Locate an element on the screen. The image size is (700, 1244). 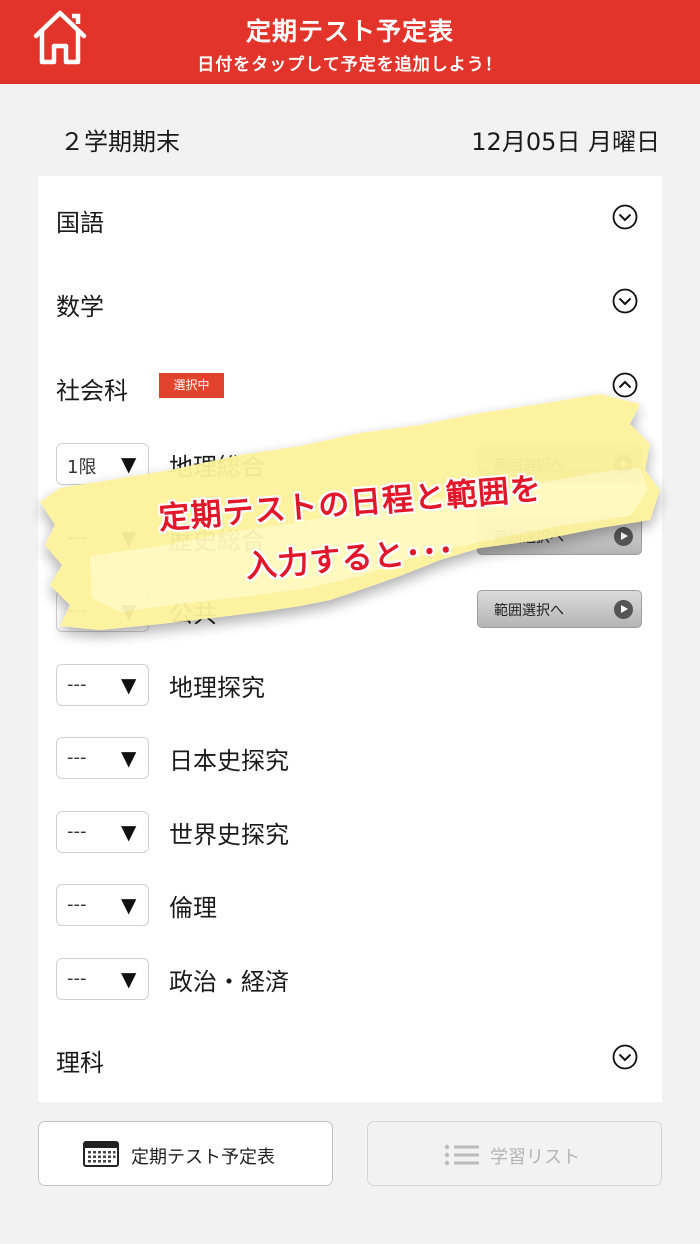
course-name: 倫理 is located at coordinates (193, 908).